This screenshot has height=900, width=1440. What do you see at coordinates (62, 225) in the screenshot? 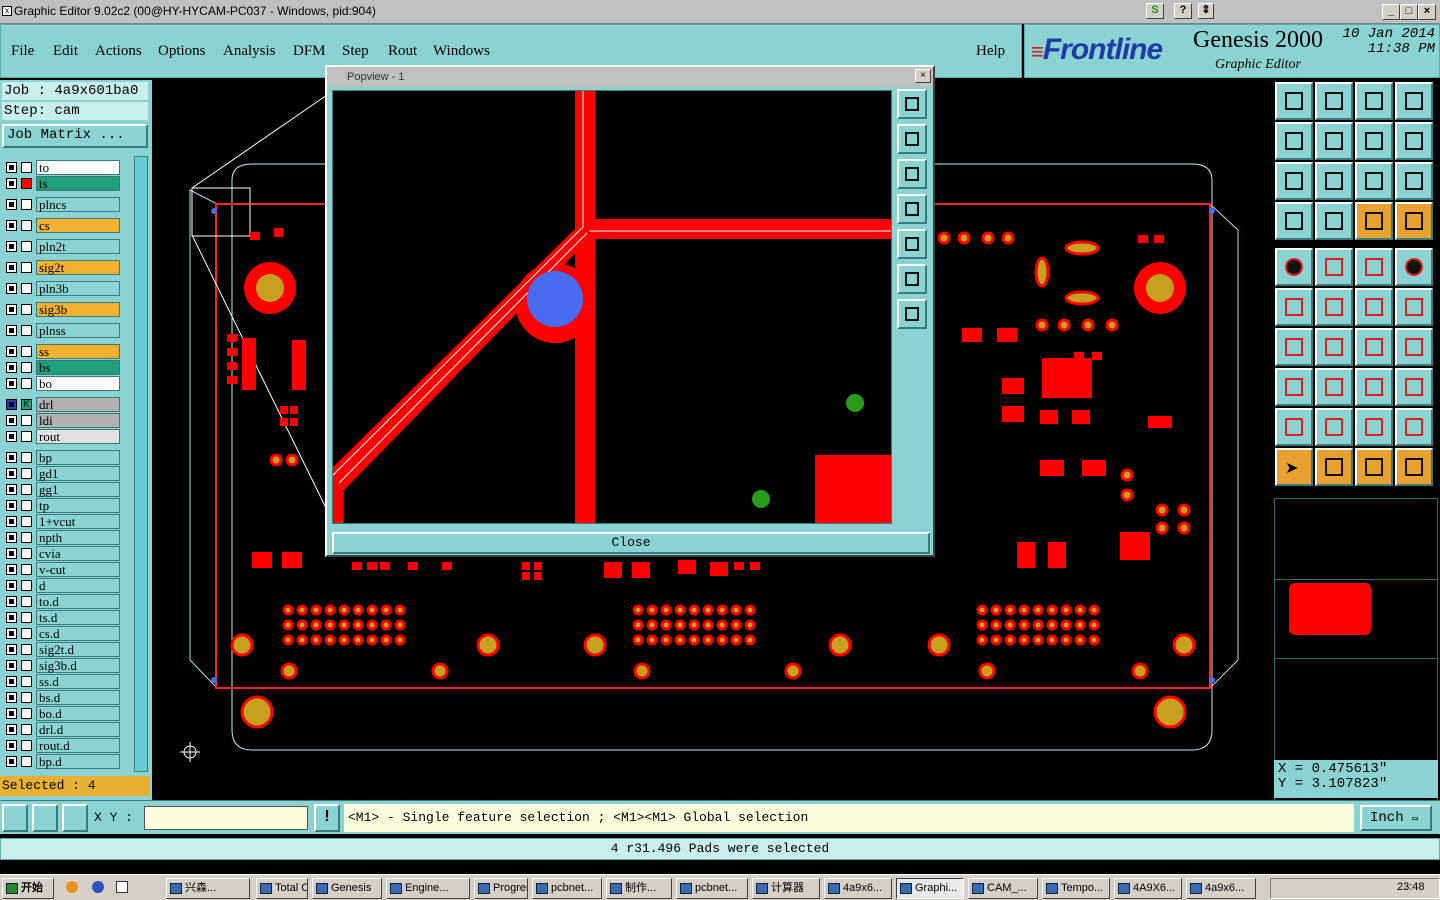
I see `layer-row-cs: cs` at bounding box center [62, 225].